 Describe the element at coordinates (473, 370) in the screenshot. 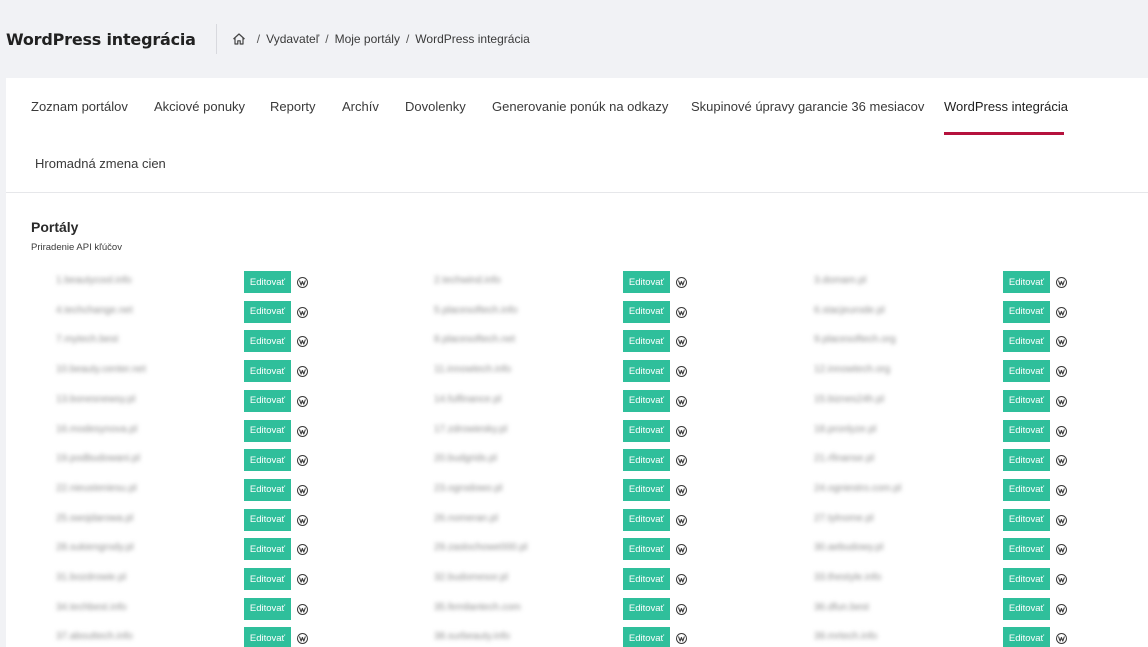

I see `portal-name: 11.innowtech.info` at that location.